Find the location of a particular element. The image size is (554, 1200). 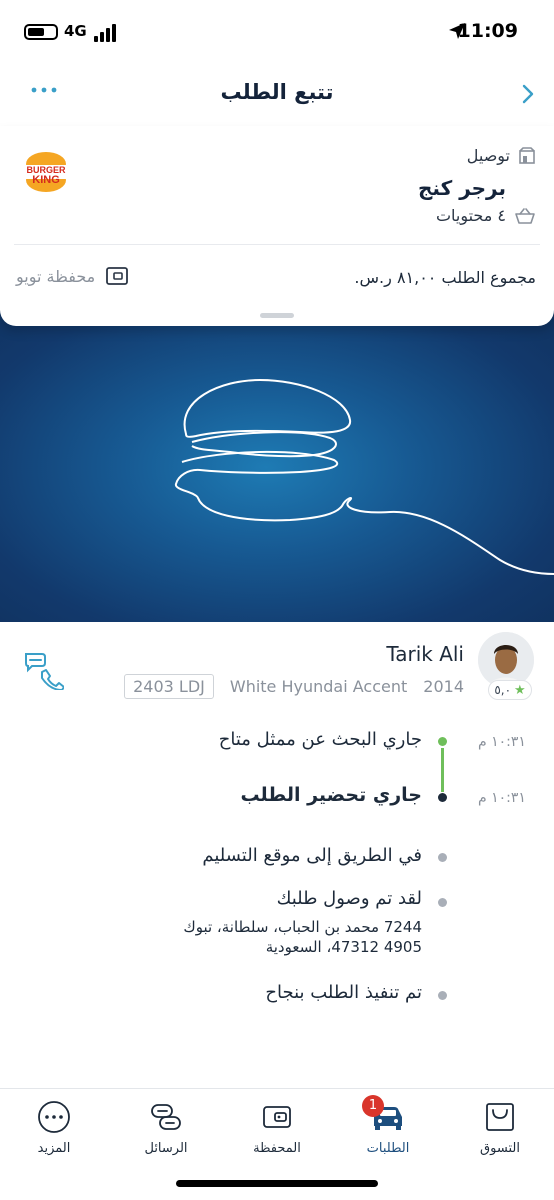

payment-method-label: محفظة تويو is located at coordinates (56, 276).